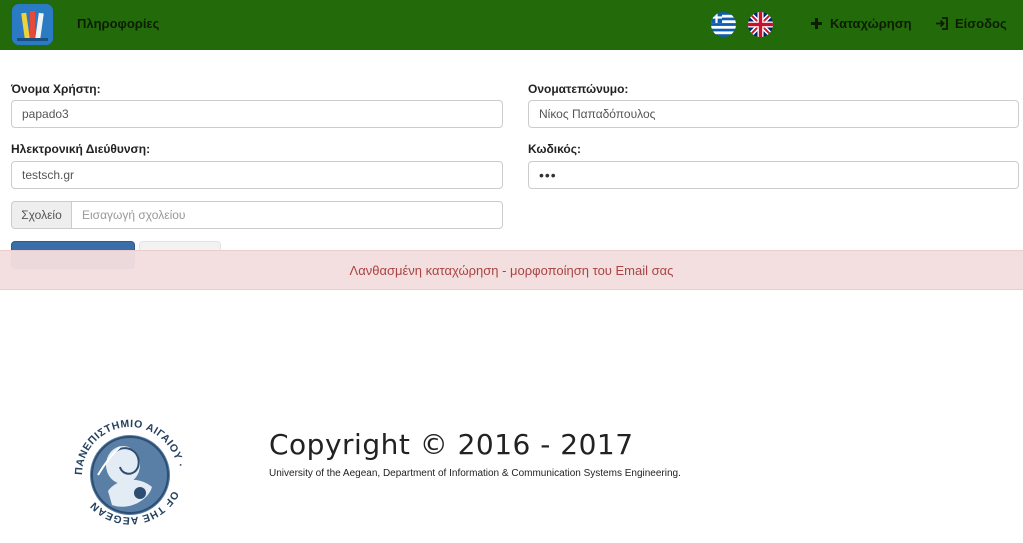  Describe the element at coordinates (773, 175) in the screenshot. I see `password-input: •••` at that location.